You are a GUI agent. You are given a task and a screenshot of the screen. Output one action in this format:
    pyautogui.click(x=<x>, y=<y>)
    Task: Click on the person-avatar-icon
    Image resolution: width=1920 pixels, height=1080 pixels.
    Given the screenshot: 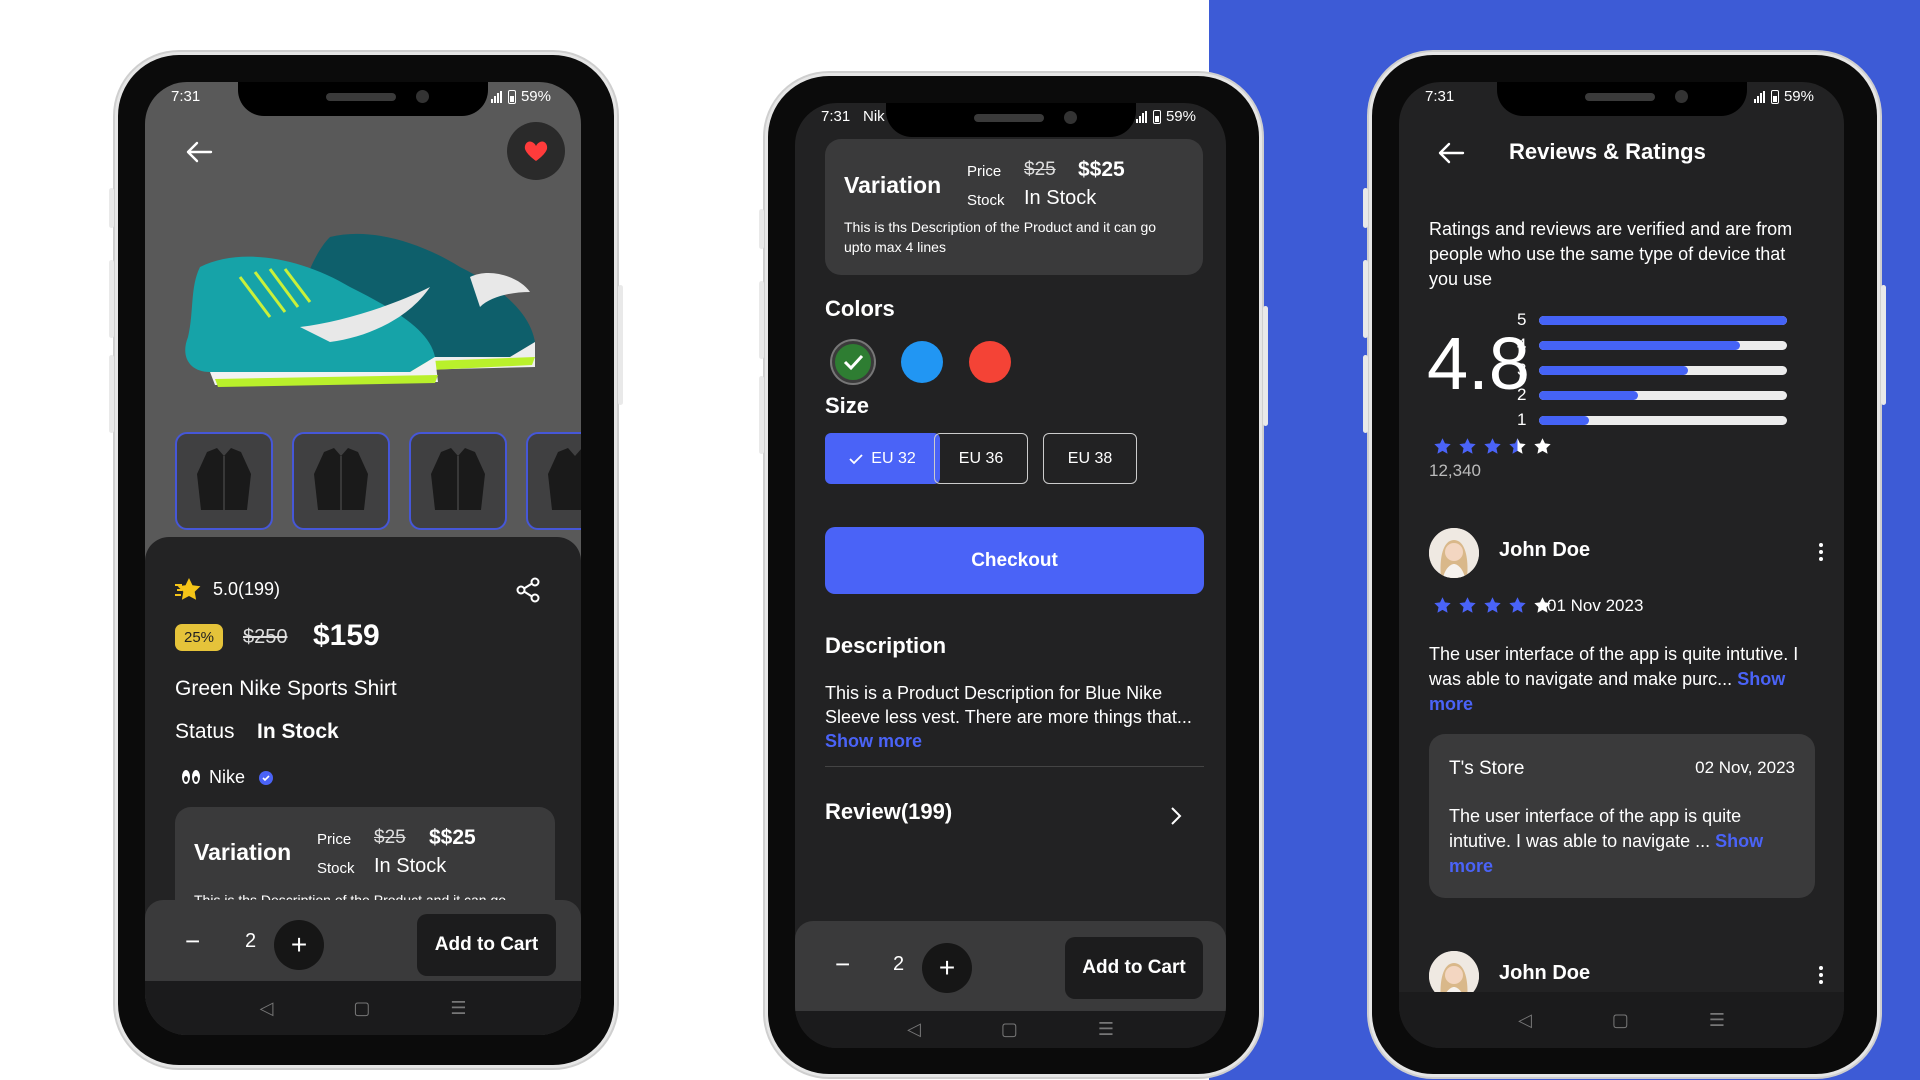 What is the action you would take?
    pyautogui.click(x=1454, y=553)
    